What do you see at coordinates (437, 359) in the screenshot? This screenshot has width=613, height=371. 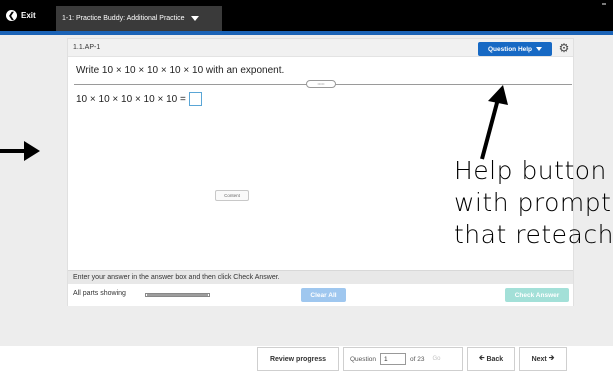 I see `go-button: Go` at bounding box center [437, 359].